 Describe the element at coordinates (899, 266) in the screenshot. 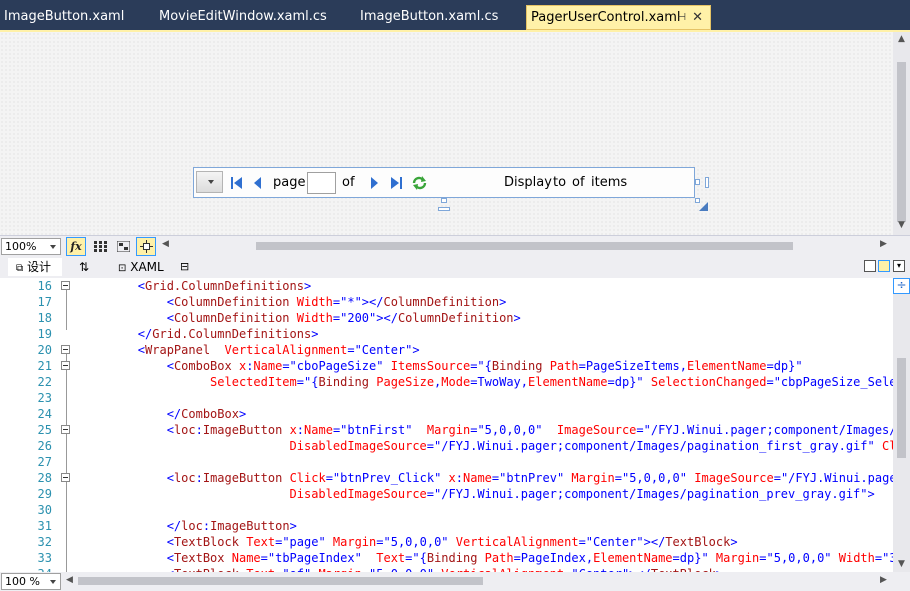

I see `collapse-pane-button: ▾` at that location.